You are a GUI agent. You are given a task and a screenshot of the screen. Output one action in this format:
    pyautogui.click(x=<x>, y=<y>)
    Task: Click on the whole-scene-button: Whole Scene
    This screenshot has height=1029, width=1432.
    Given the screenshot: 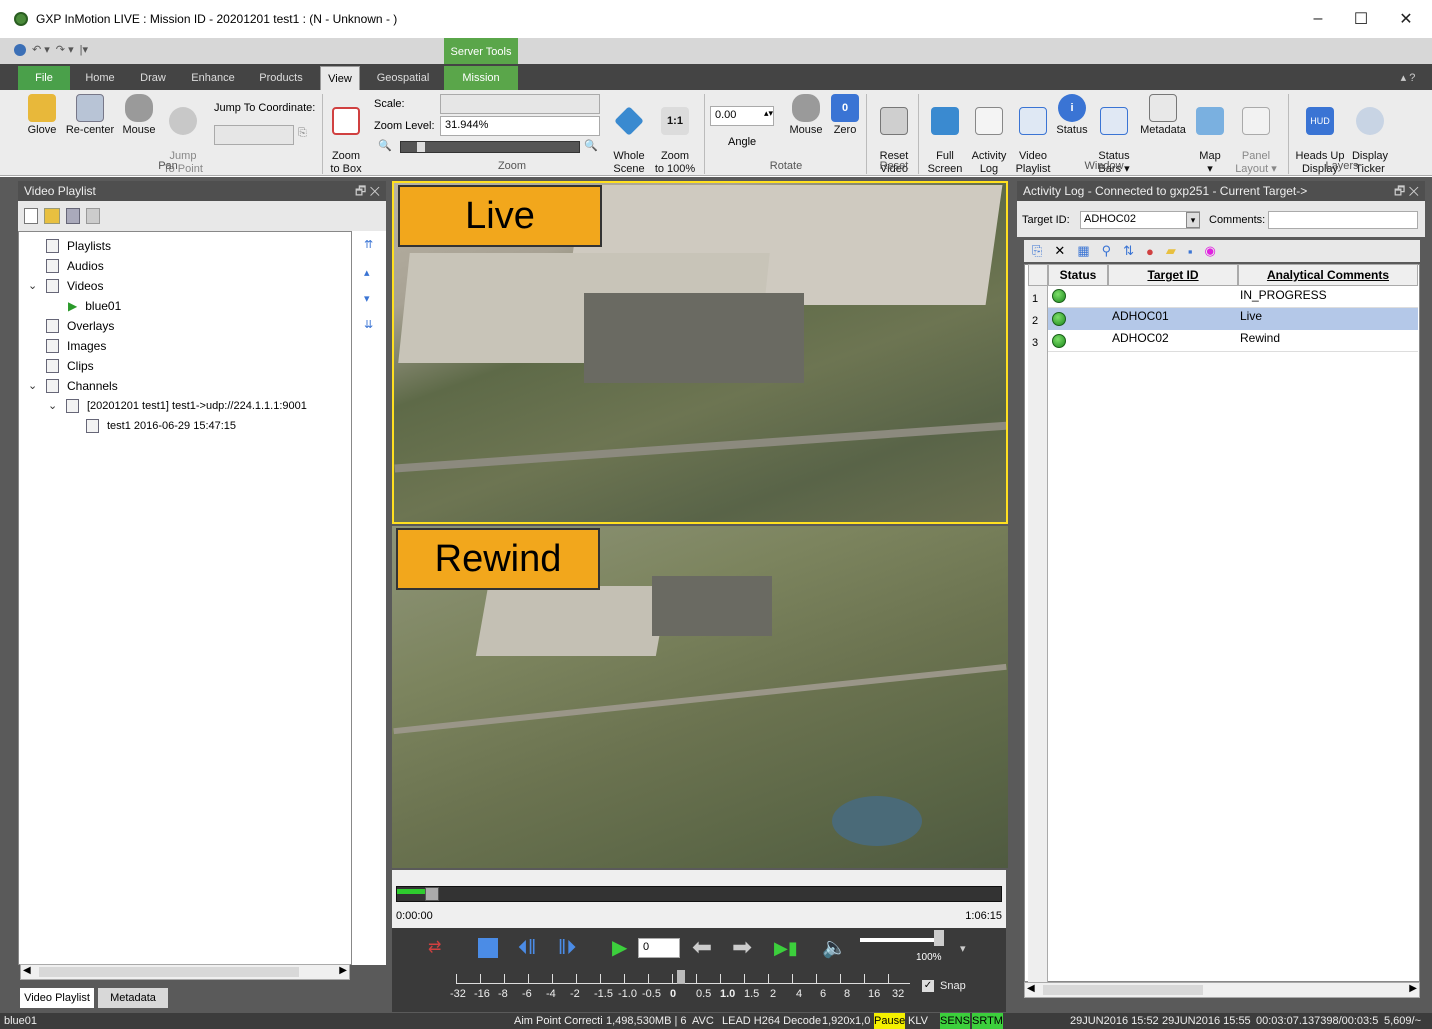 What is the action you would take?
    pyautogui.click(x=629, y=135)
    